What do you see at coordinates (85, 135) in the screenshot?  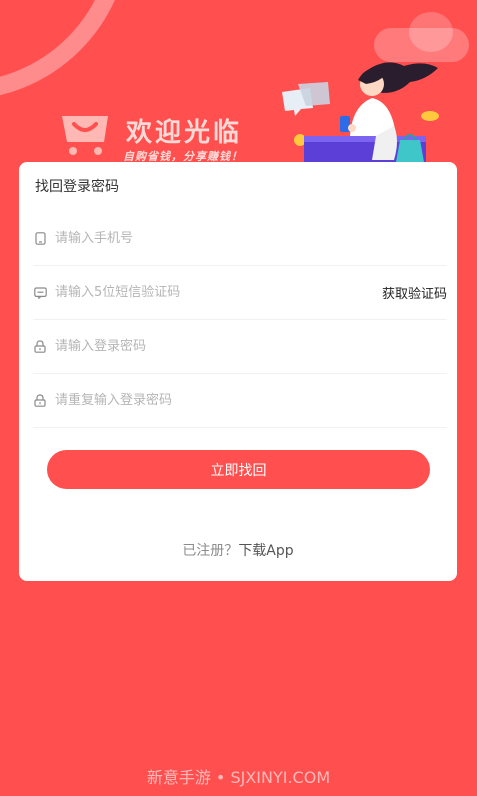 I see `shopping-cart-icon` at bounding box center [85, 135].